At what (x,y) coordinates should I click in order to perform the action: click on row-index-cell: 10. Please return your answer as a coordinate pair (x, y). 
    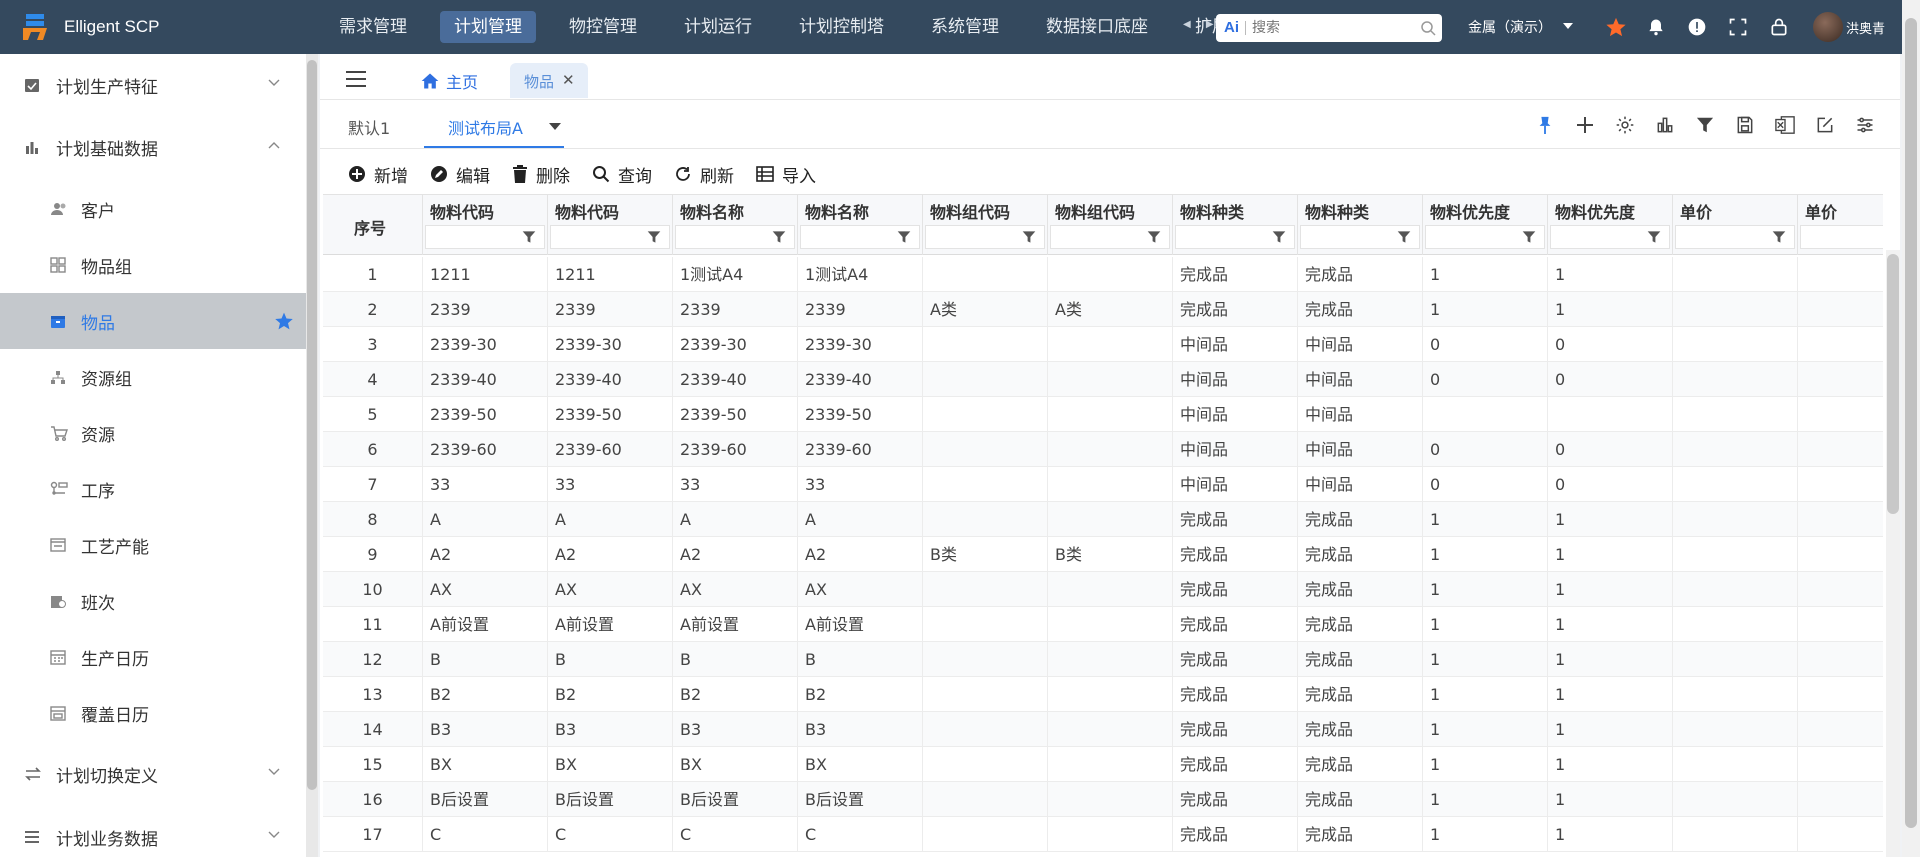
    Looking at the image, I should click on (373, 589).